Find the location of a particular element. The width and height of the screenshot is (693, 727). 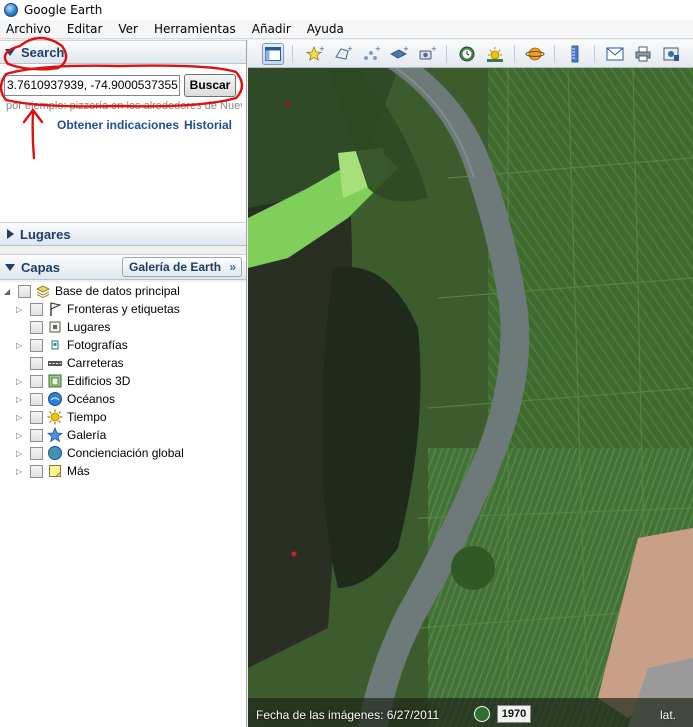

road-icon is located at coordinates (55, 363).